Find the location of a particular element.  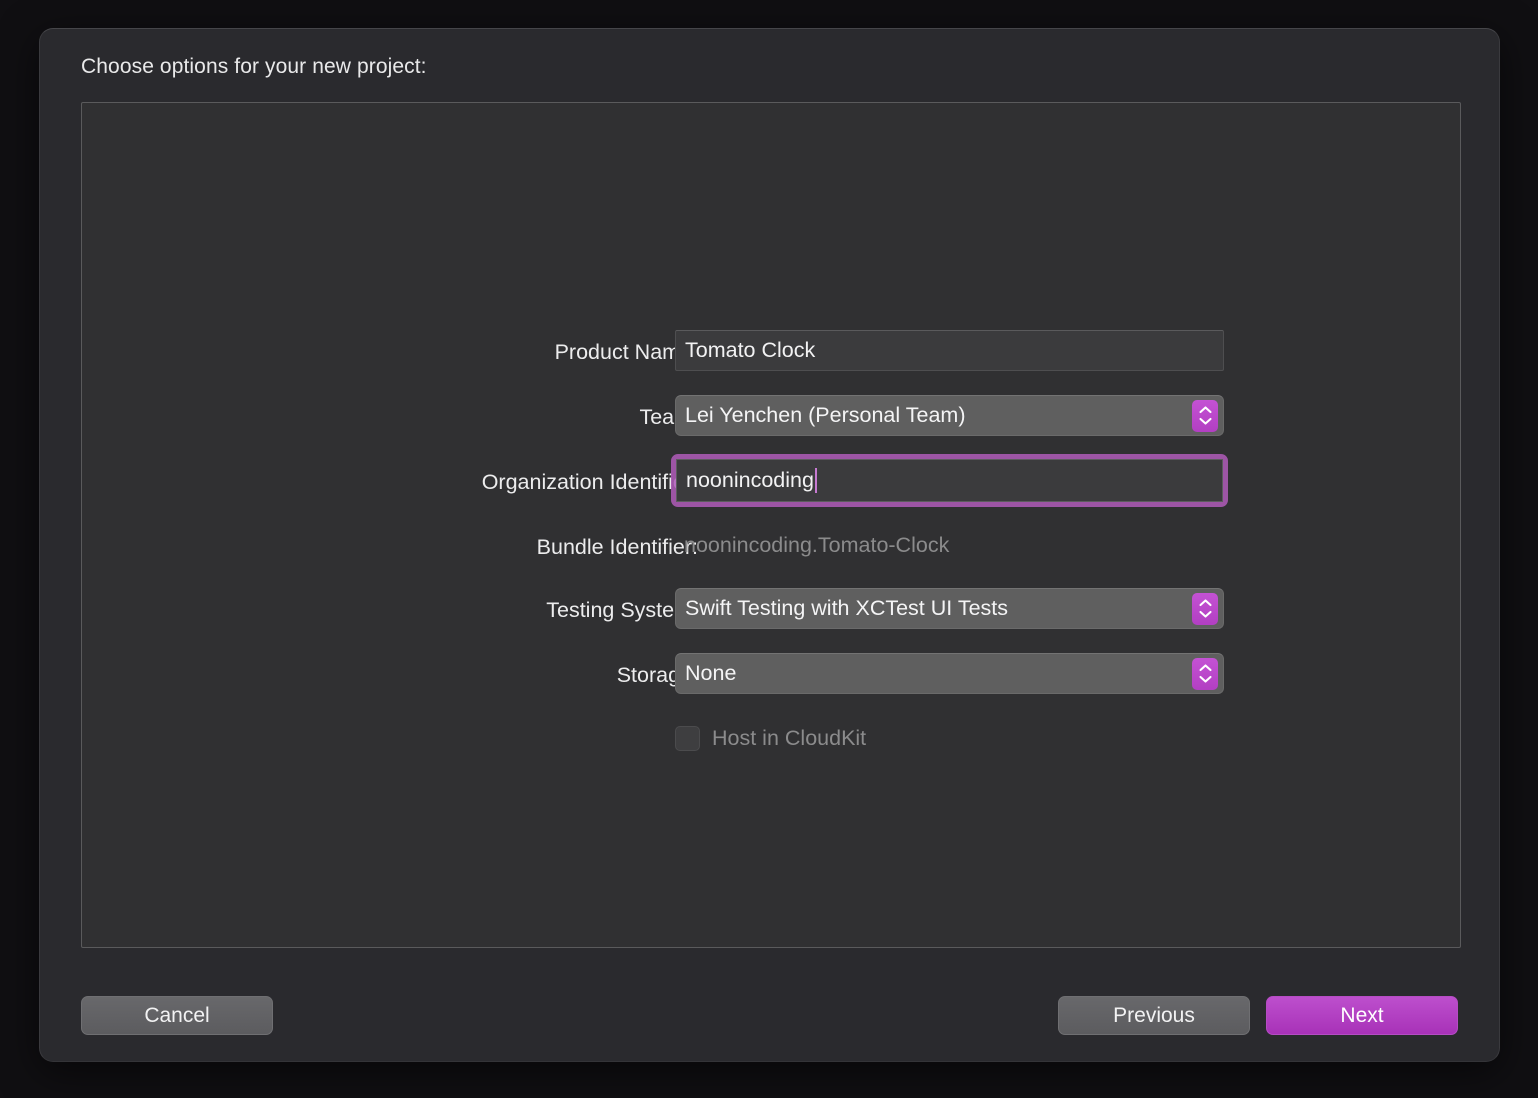

product-name-field-wrap: Tomato Clock is located at coordinates (949, 350).